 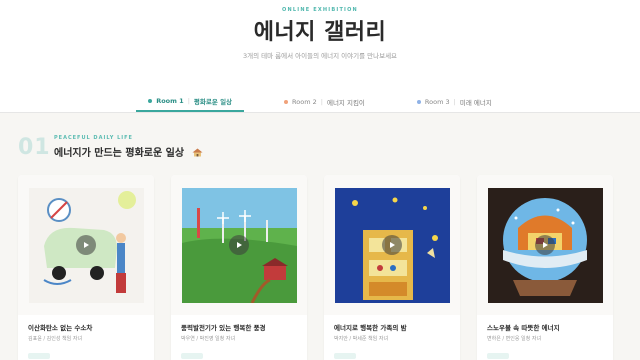 I want to click on tab-room-3: Room 3 | 미래 에너지, so click(x=454, y=101).